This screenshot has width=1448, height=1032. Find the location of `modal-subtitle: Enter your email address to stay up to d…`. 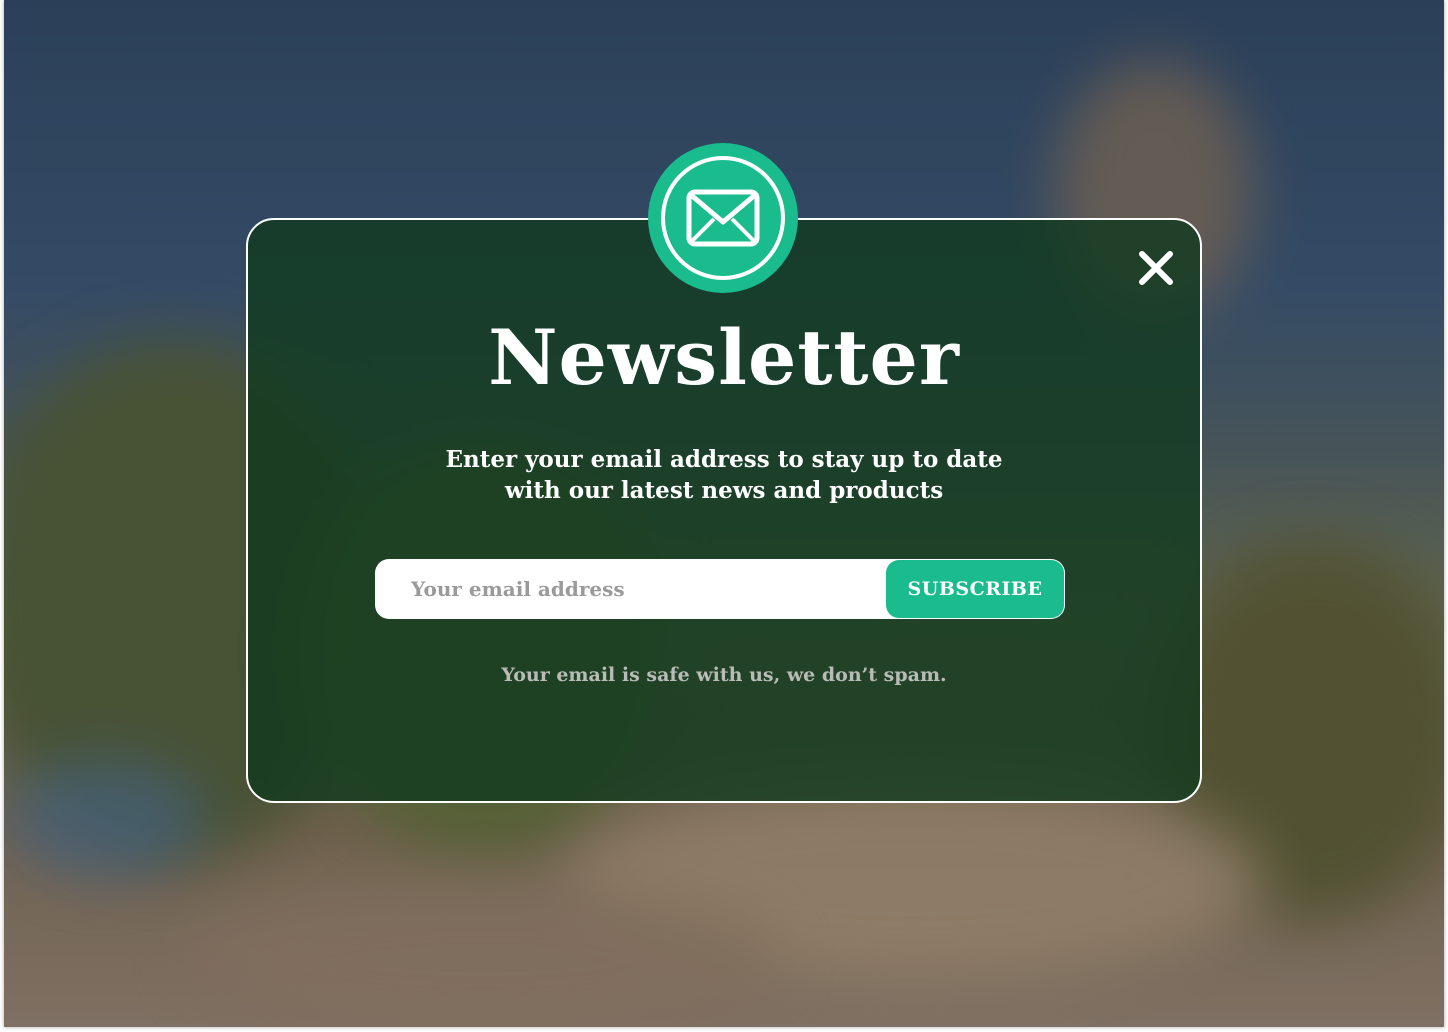

modal-subtitle: Enter your email address to stay up to d… is located at coordinates (724, 475).